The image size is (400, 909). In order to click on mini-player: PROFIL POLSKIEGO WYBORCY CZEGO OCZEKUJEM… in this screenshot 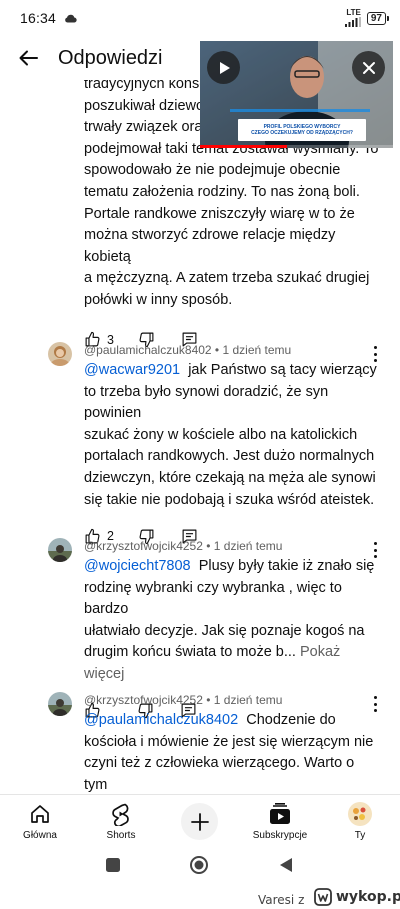, I will do `click(296, 94)`.